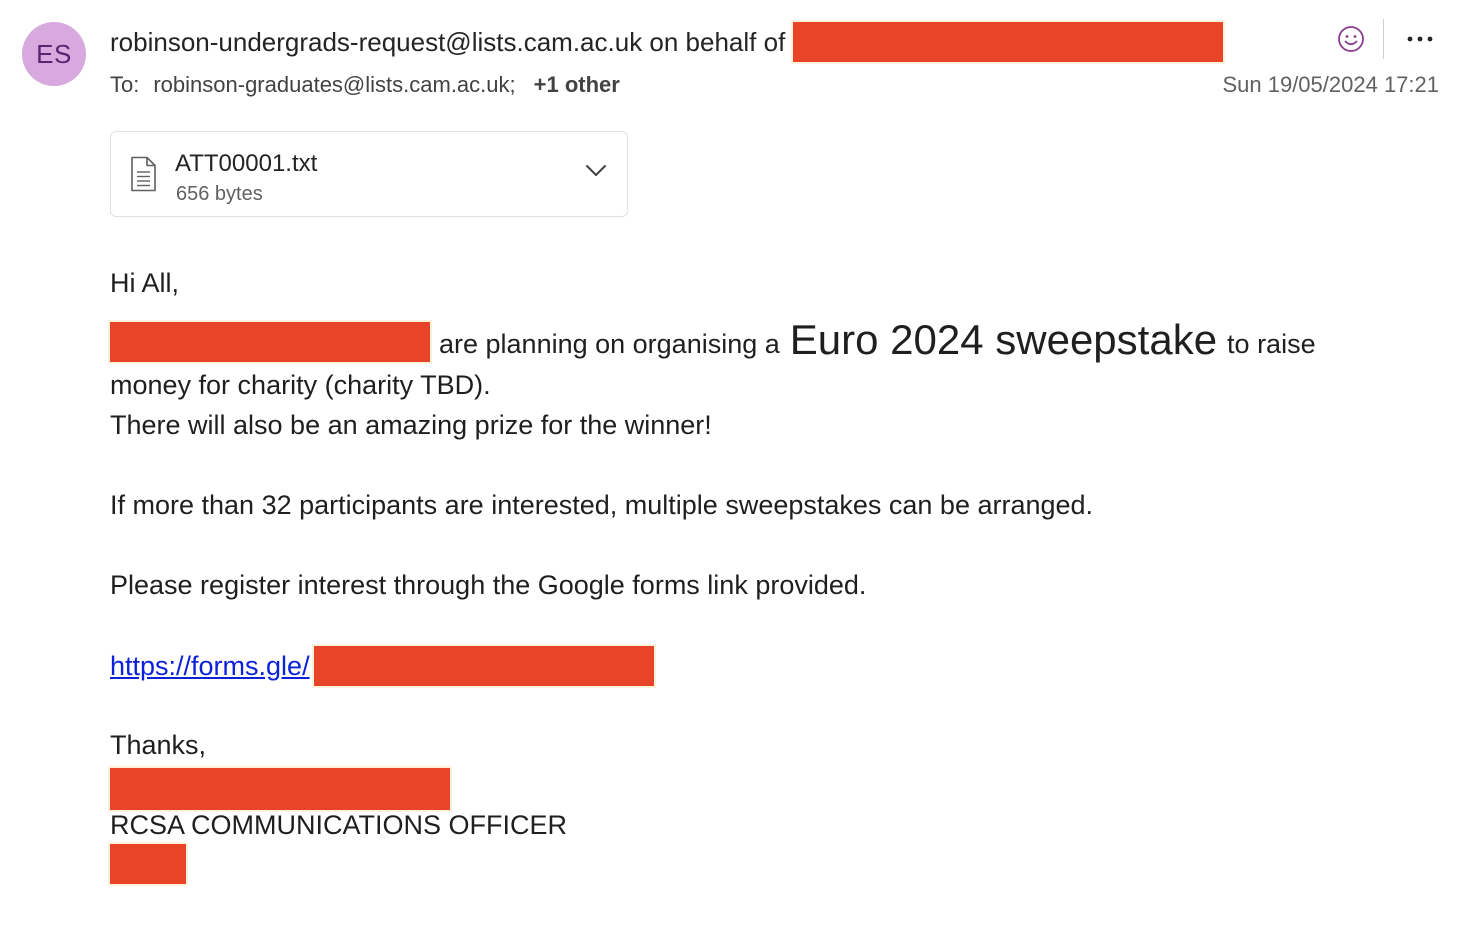 This screenshot has width=1476, height=940. Describe the element at coordinates (1330, 84) in the screenshot. I see `sent-date: Sun 19/05/2024 17:21` at that location.